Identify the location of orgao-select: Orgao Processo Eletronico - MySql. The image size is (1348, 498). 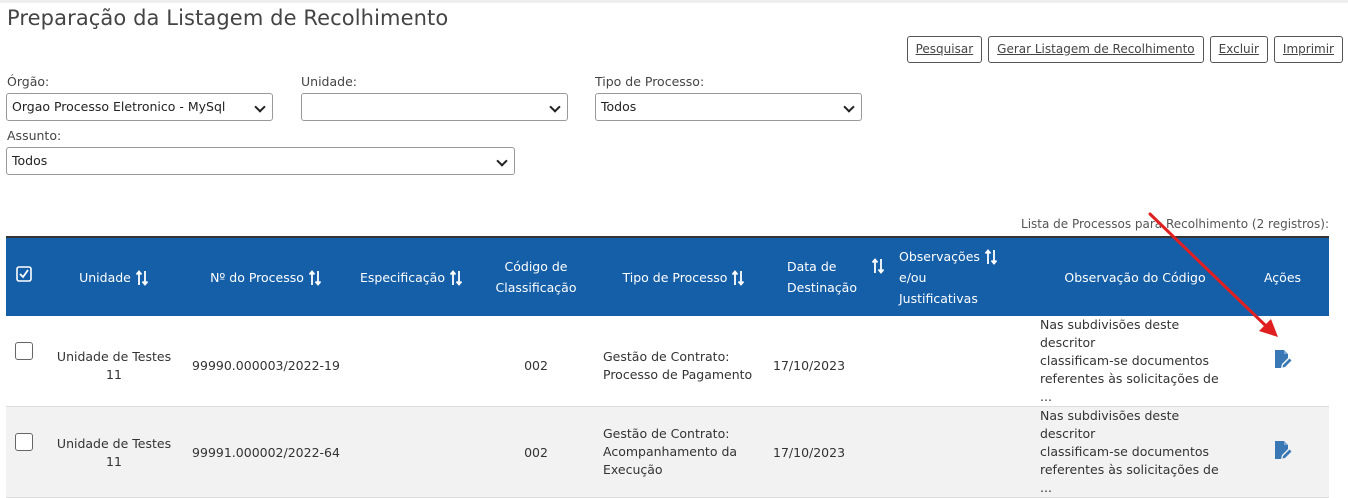
(139, 107).